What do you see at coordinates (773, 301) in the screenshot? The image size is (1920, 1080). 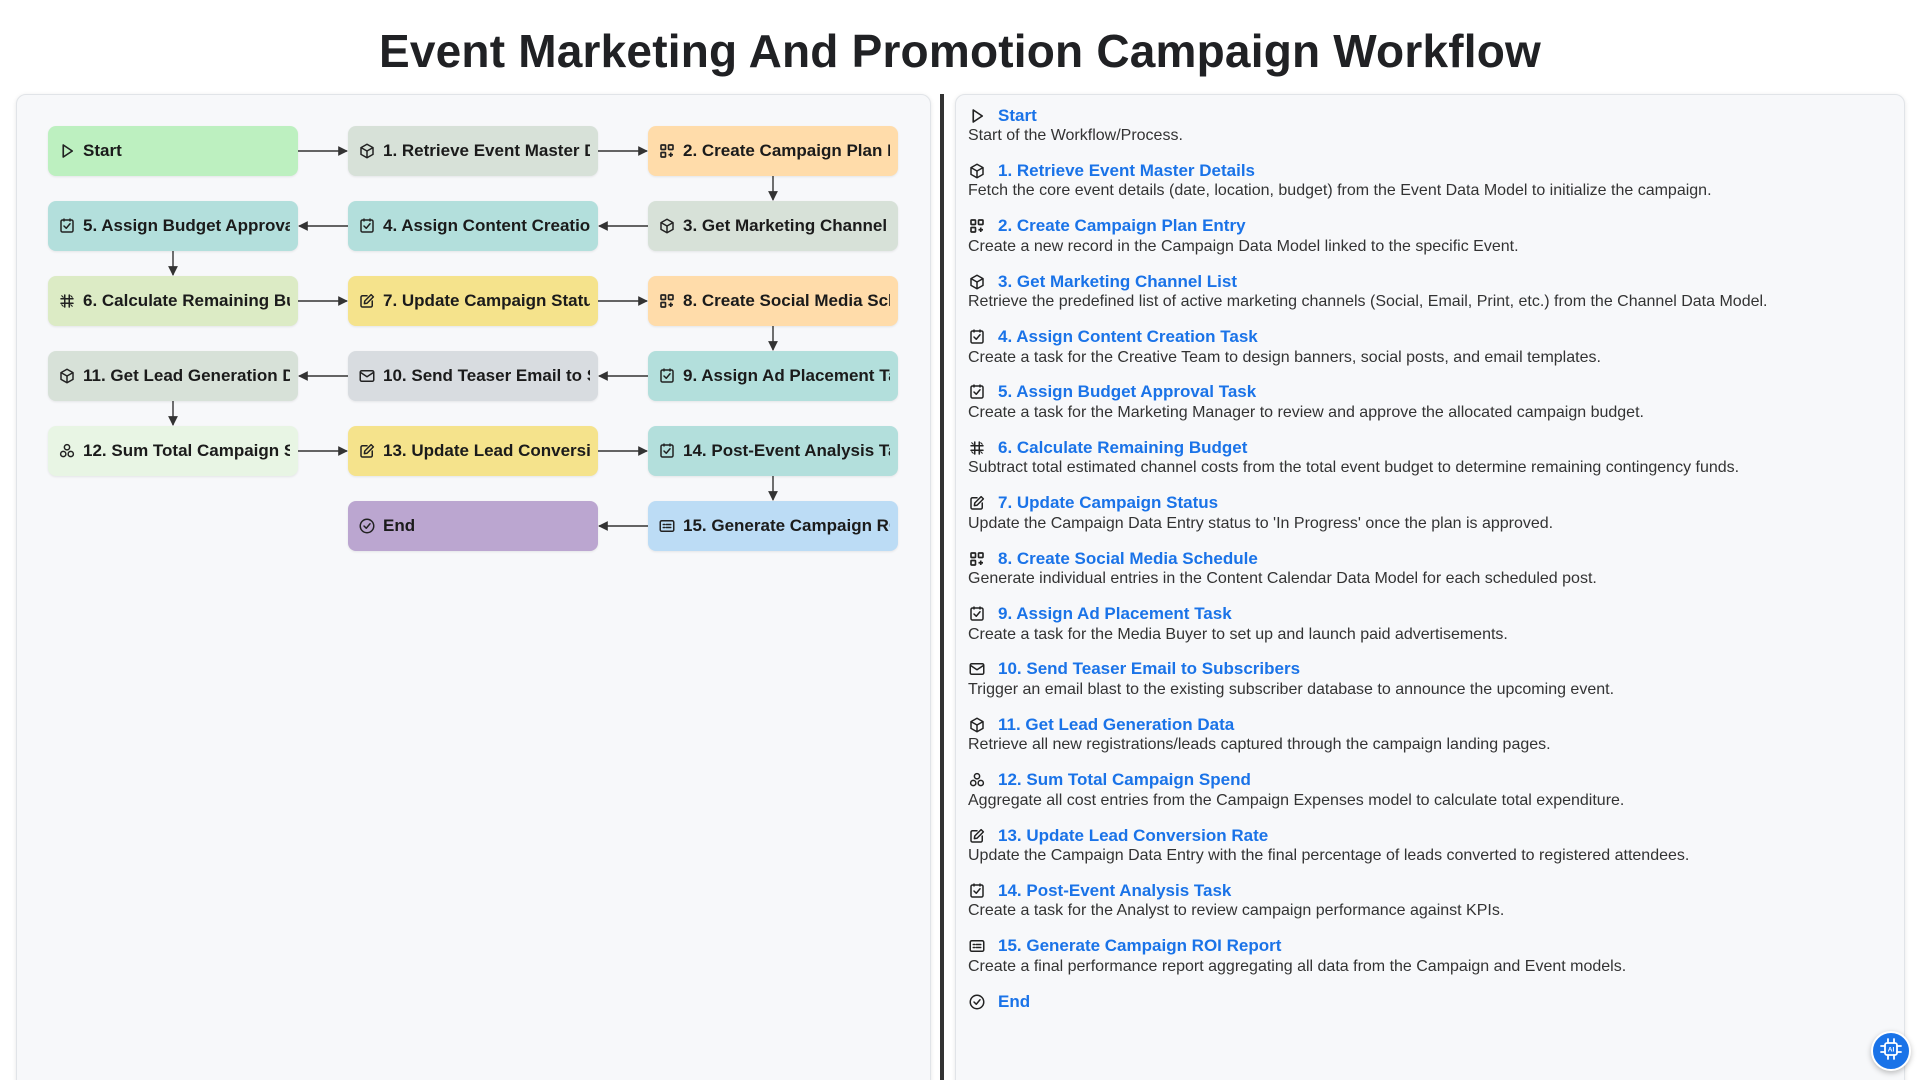 I see `workflow-node-n8: 8. Create Social Media Schedule` at bounding box center [773, 301].